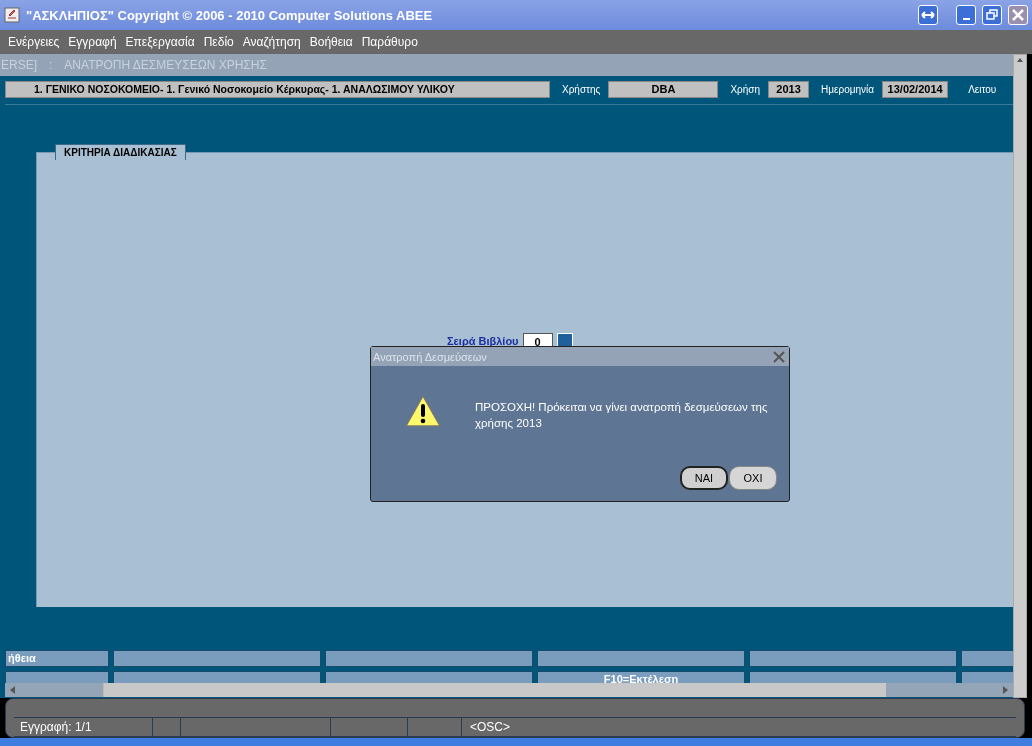 This screenshot has height=746, width=1032. I want to click on header-field: 13/02/2014, so click(915, 89).